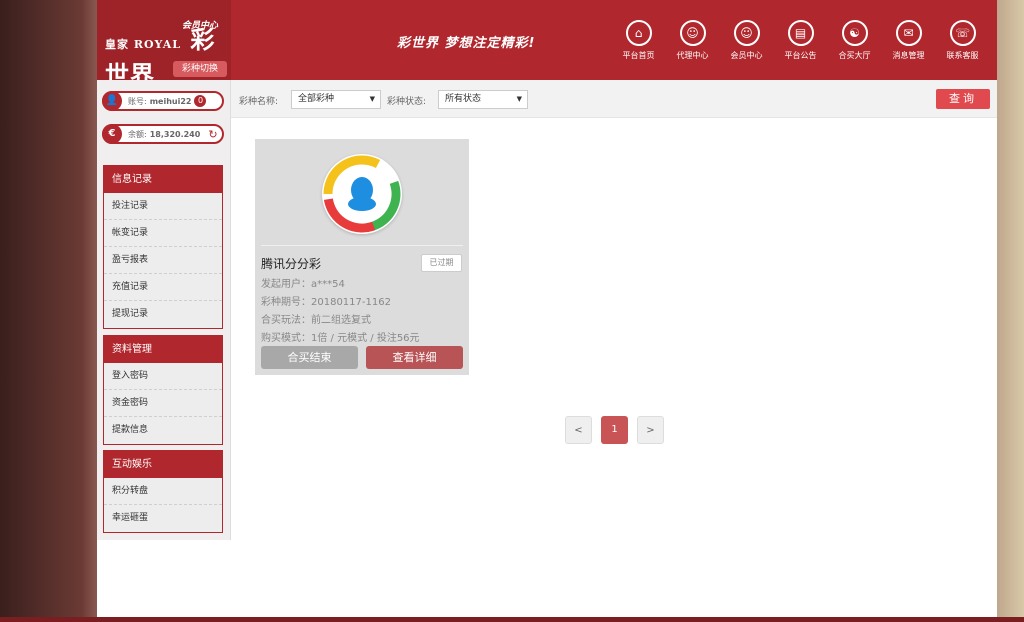 Image resolution: width=1024 pixels, height=622 pixels. Describe the element at coordinates (163, 376) in the screenshot. I see `sidebar-item: 登入密码` at that location.